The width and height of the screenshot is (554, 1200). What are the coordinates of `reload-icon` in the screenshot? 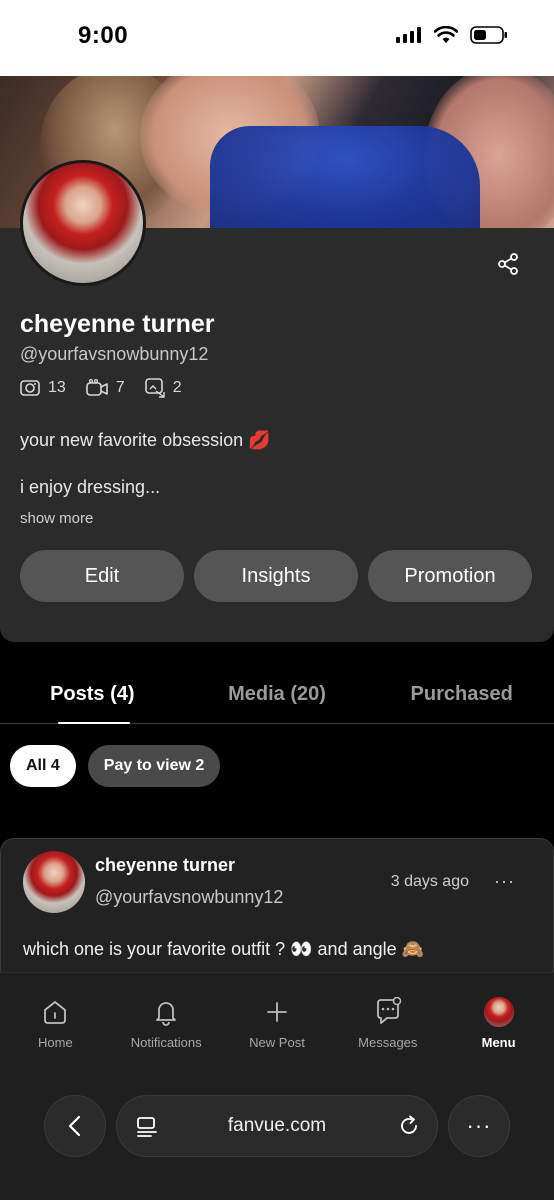 It's located at (409, 1128).